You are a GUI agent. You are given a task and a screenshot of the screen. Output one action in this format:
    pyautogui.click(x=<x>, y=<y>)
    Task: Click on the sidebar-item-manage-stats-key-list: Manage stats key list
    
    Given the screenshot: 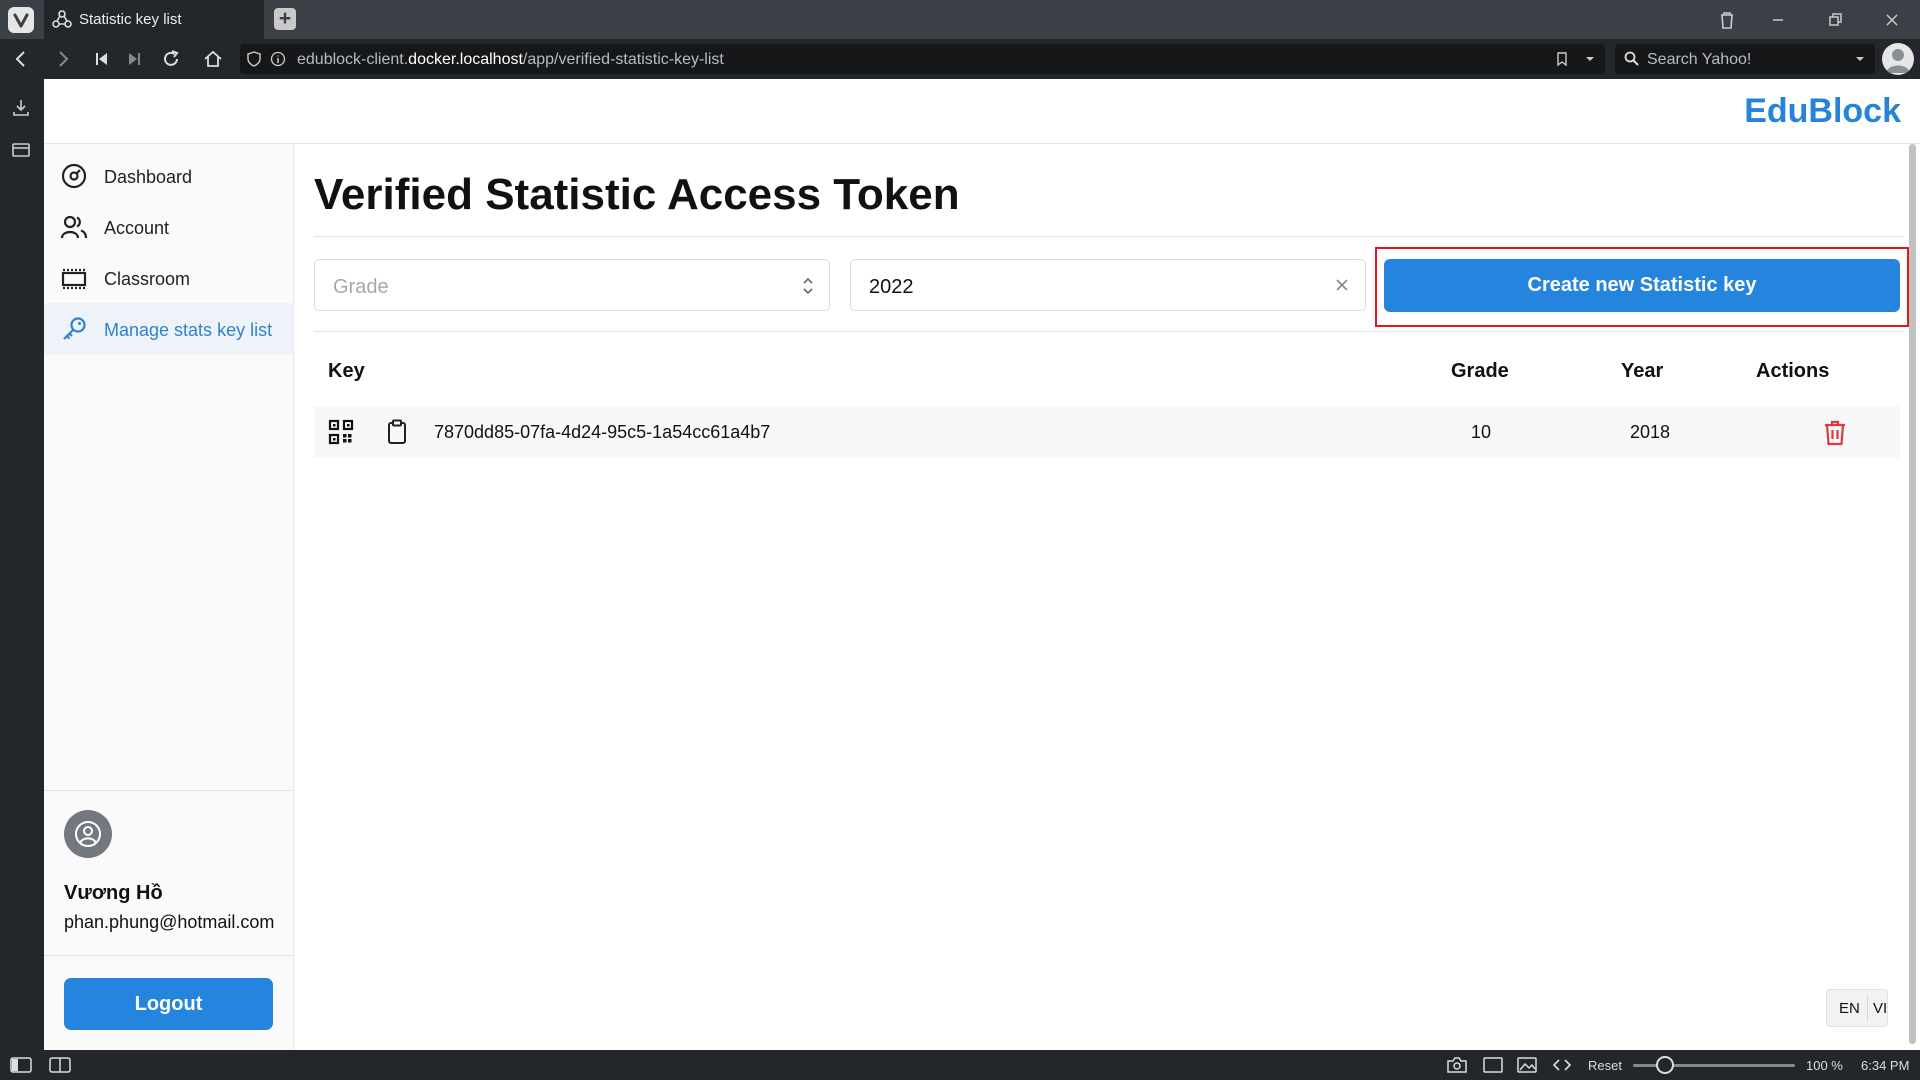 What is the action you would take?
    pyautogui.click(x=168, y=328)
    